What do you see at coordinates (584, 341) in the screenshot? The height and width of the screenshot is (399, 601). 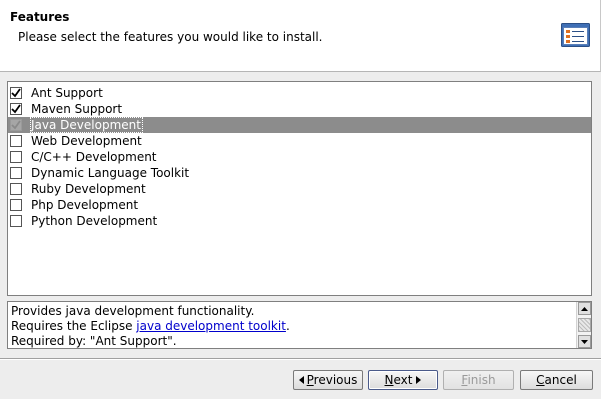 I see `scroll-down-arrow-icon` at bounding box center [584, 341].